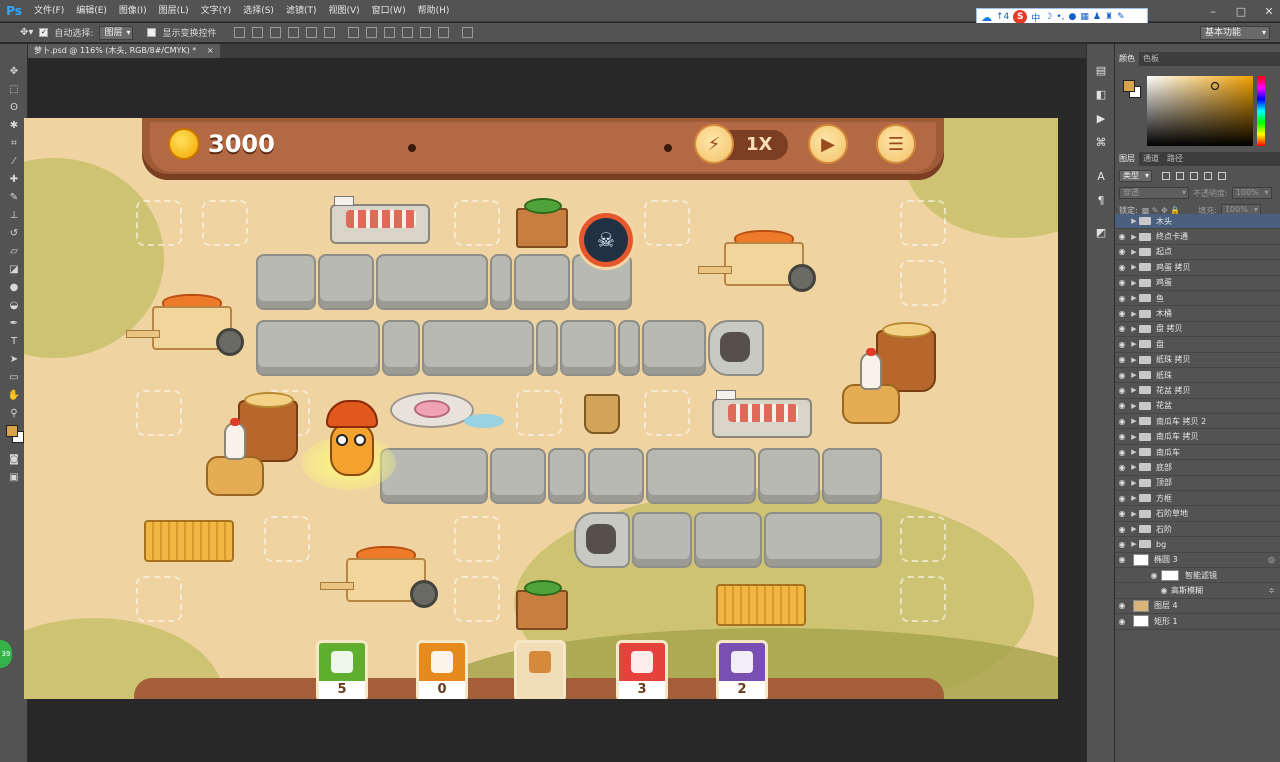 The width and height of the screenshot is (1280, 762). I want to click on layer-row: ◉ ▶ 南瓜车 拷贝 2, so click(1197, 422).